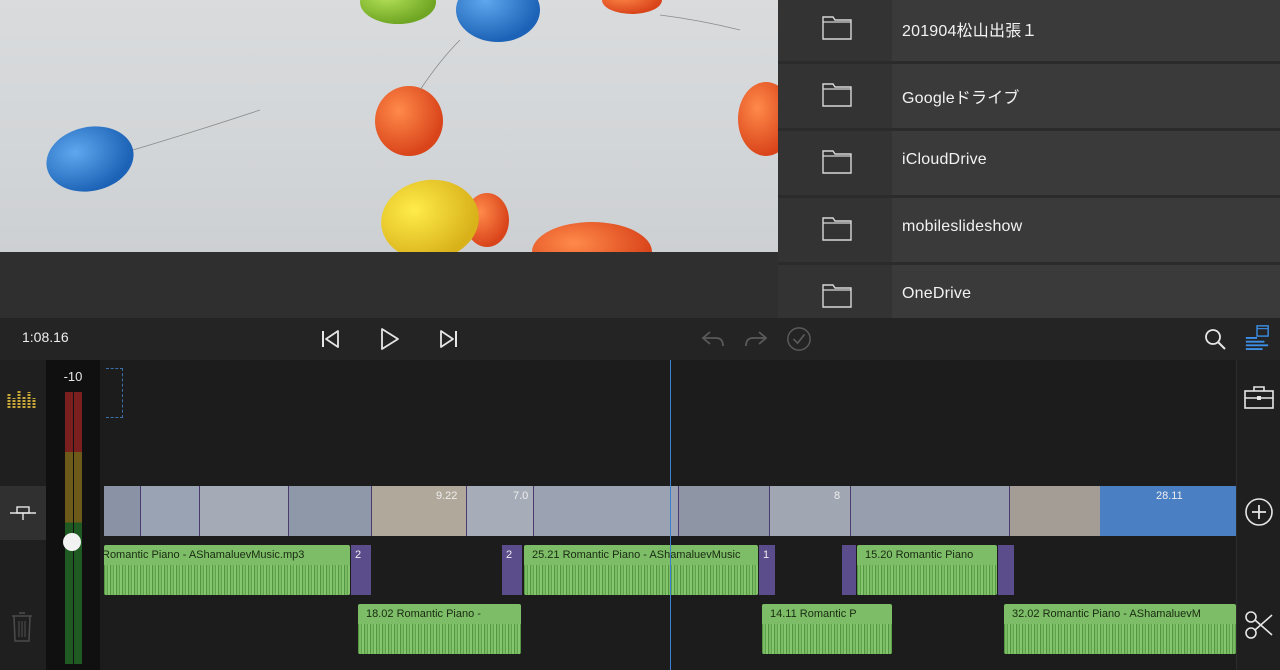 The height and width of the screenshot is (670, 1280). I want to click on folder-row: OneDrive, so click(1029, 291).